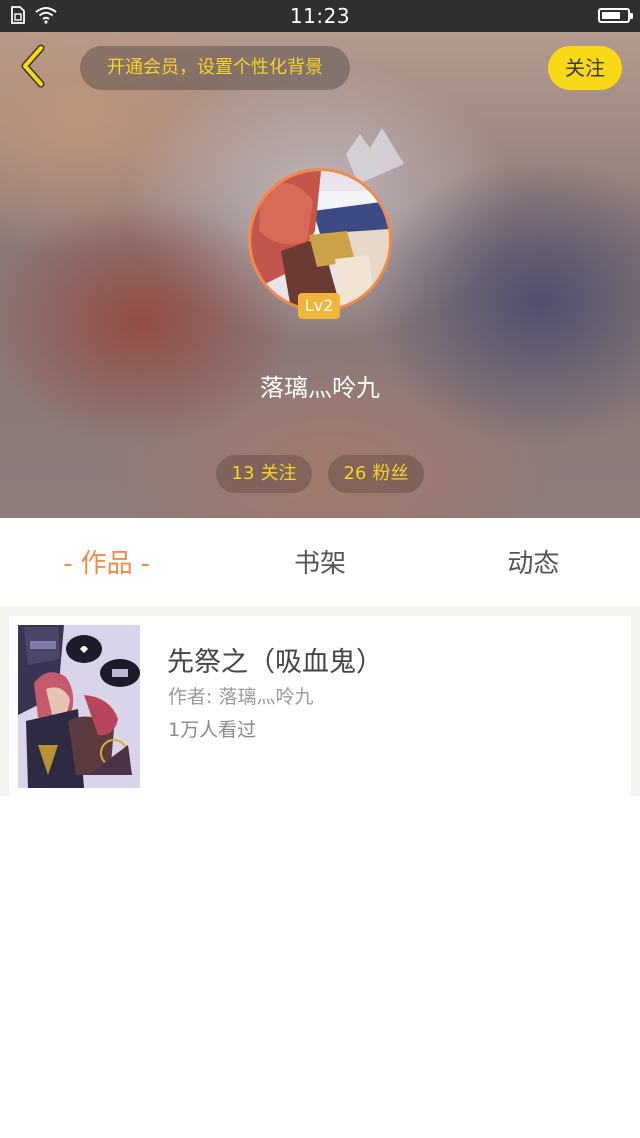 Image resolution: width=640 pixels, height=1138 pixels. I want to click on battery-icon, so click(615, 15).